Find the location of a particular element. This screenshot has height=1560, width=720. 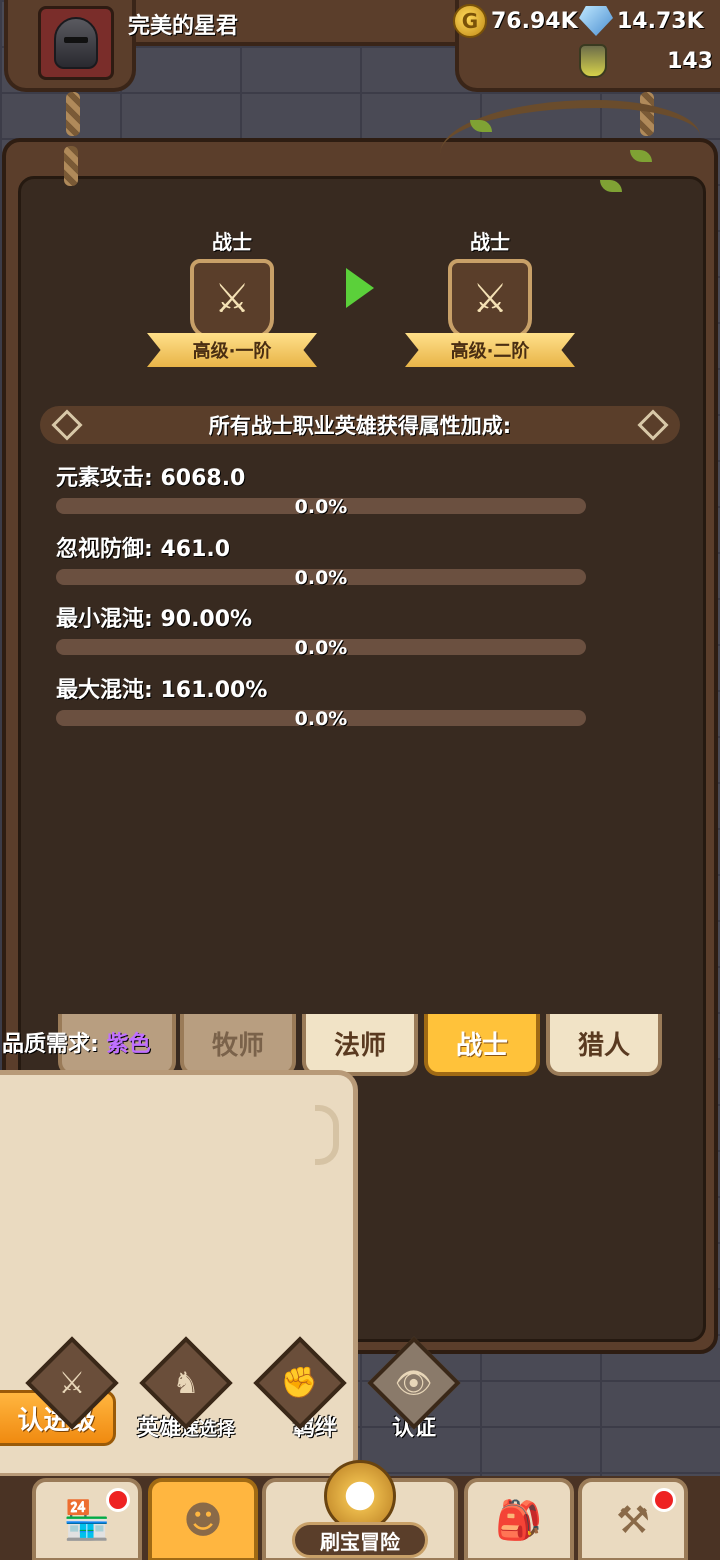

nav-shop: 🏪 is located at coordinates (87, 1519).